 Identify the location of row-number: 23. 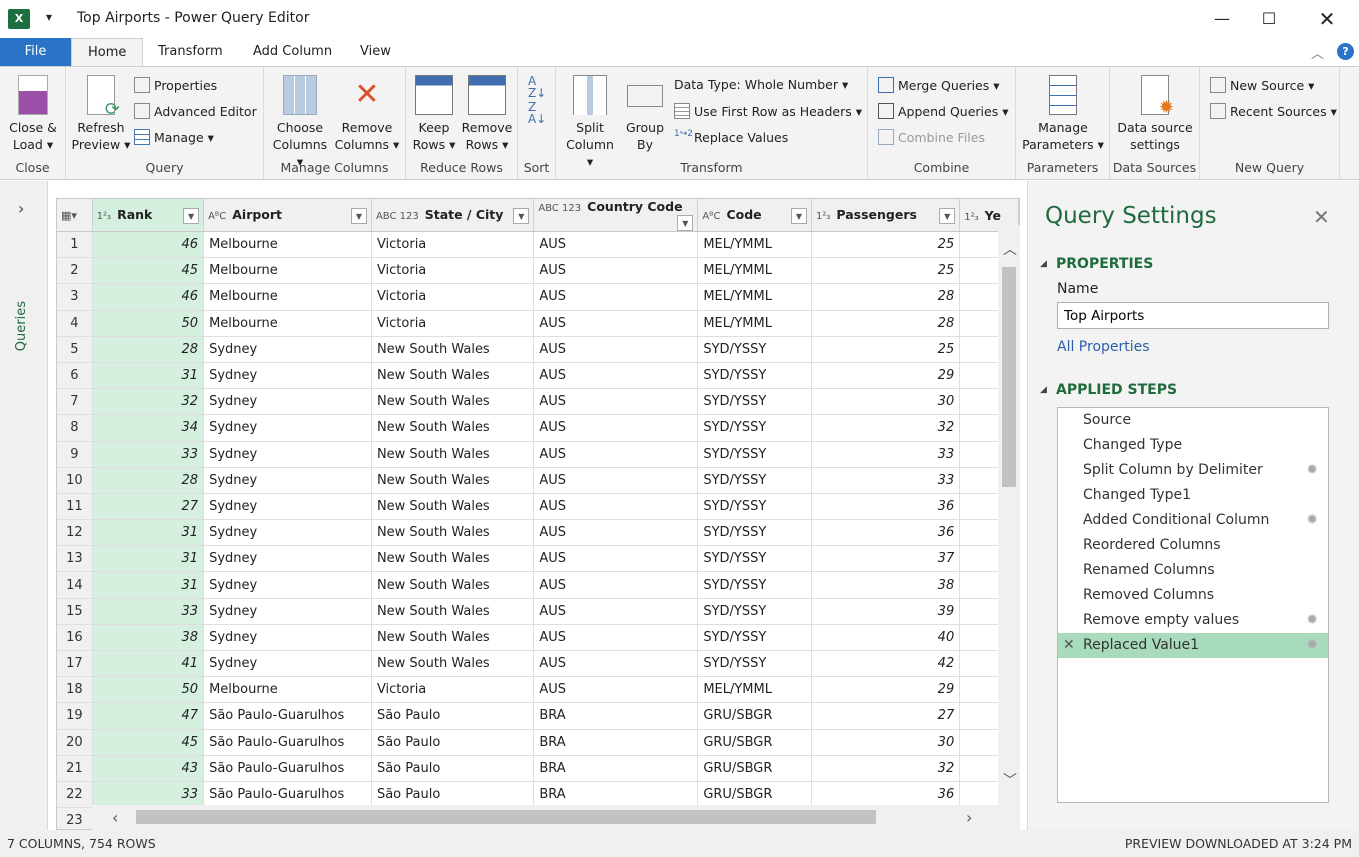
(75, 818).